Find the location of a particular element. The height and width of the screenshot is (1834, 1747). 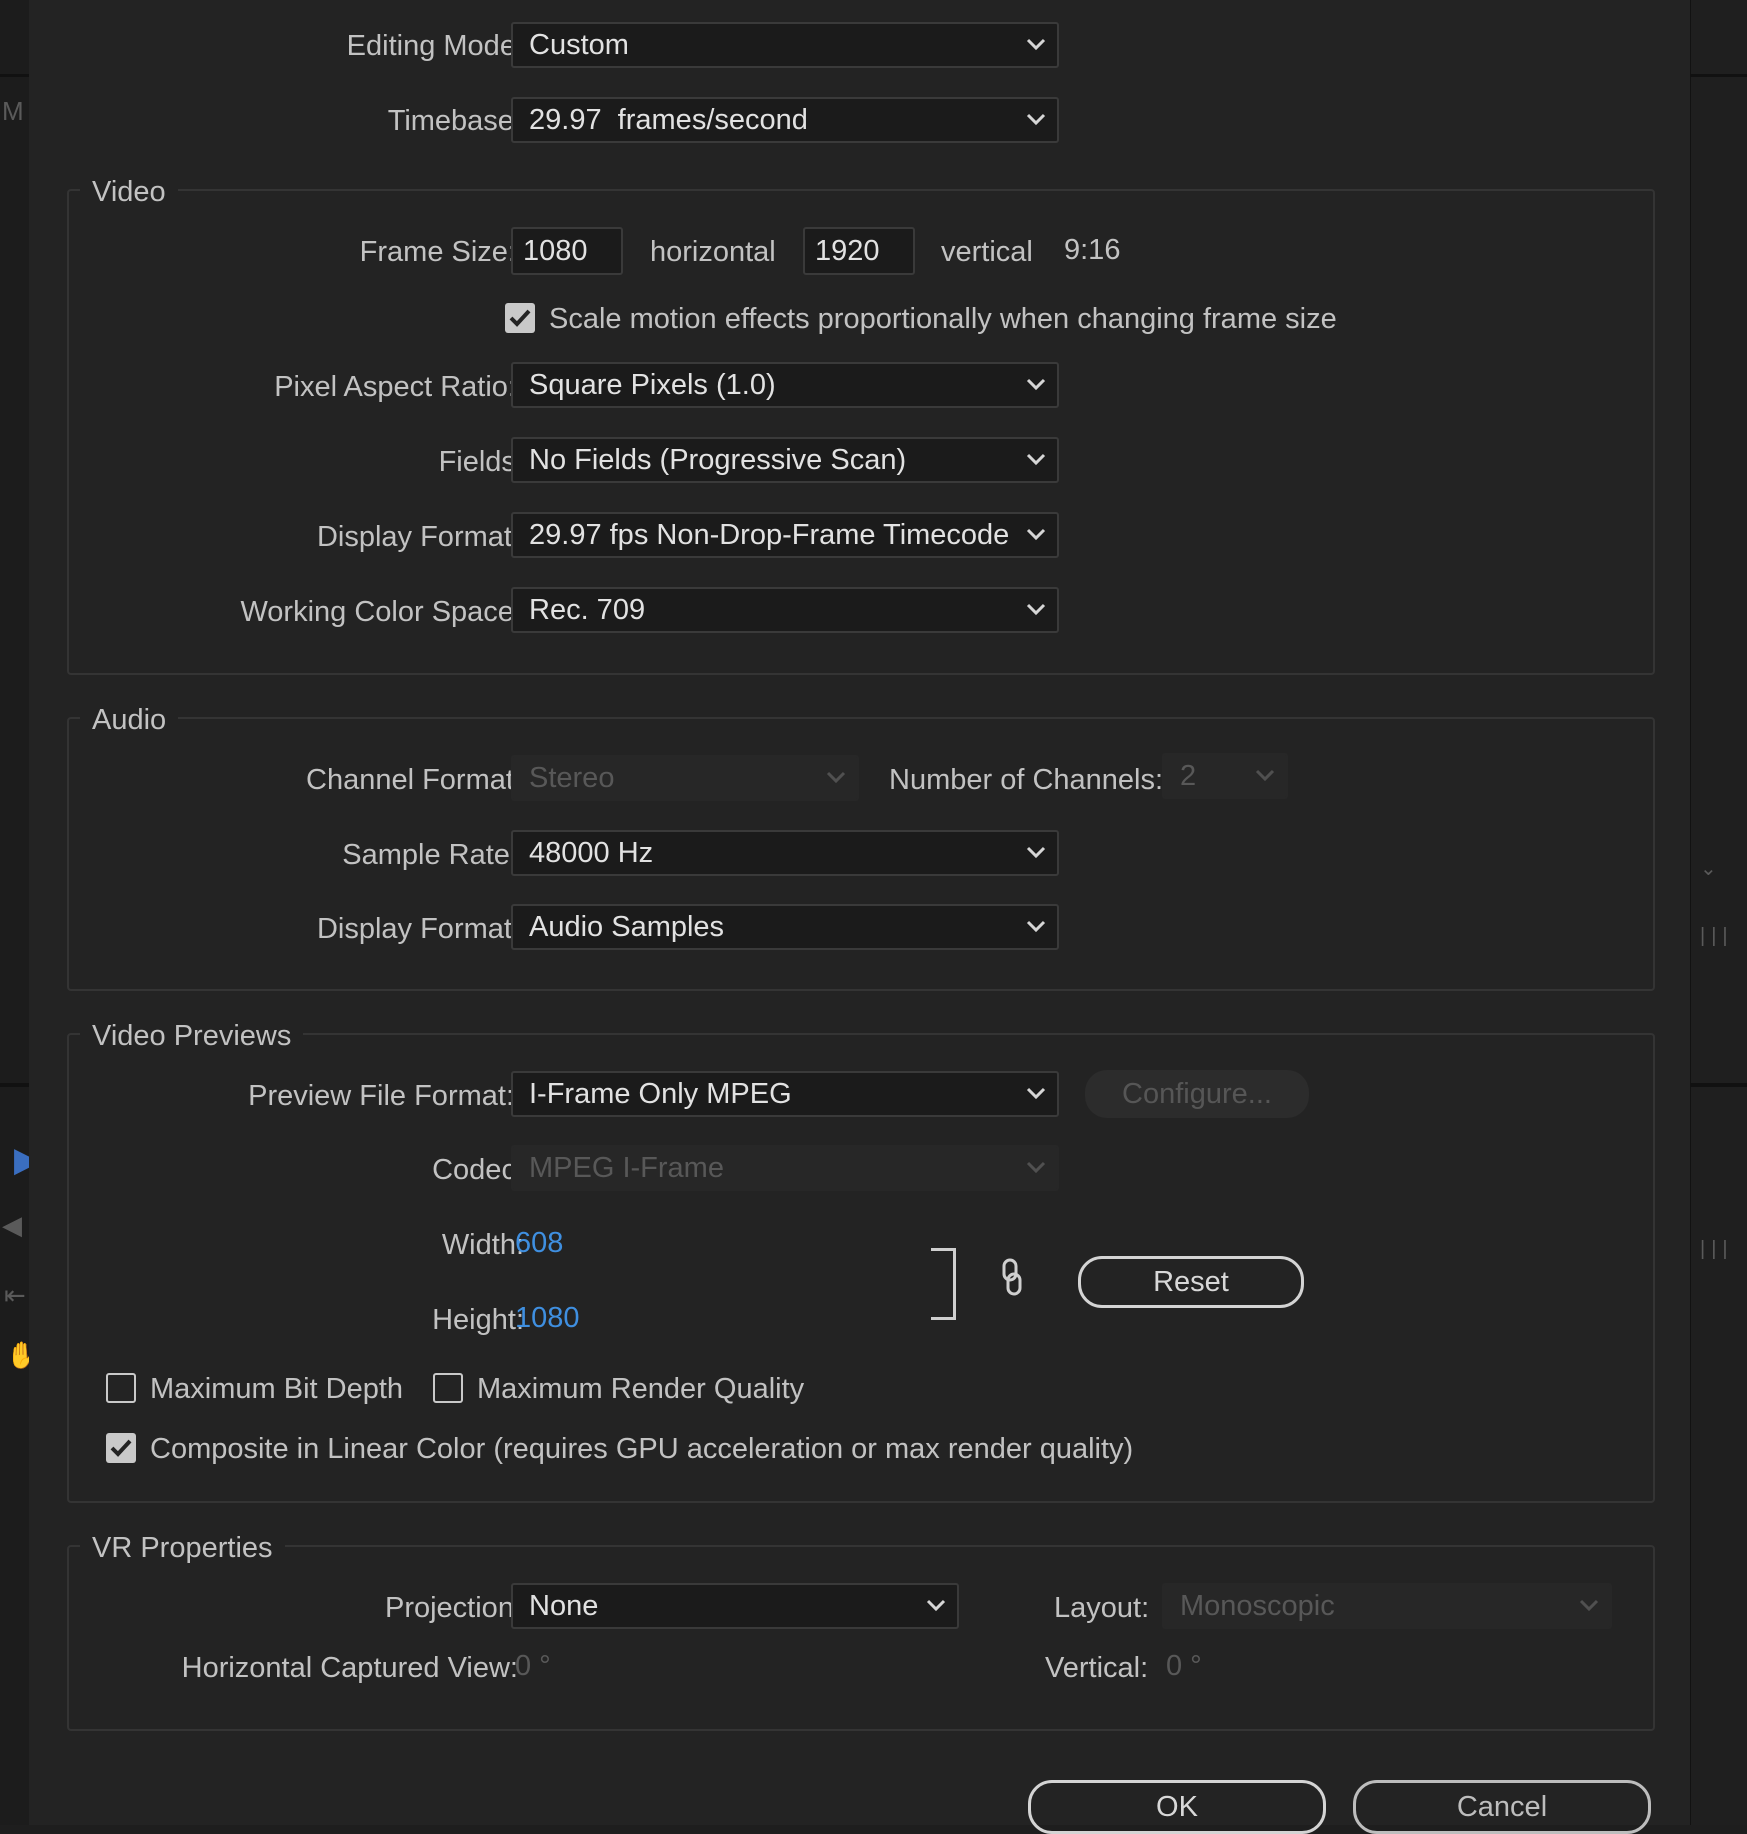

background-right-panel is located at coordinates (1718, 912).